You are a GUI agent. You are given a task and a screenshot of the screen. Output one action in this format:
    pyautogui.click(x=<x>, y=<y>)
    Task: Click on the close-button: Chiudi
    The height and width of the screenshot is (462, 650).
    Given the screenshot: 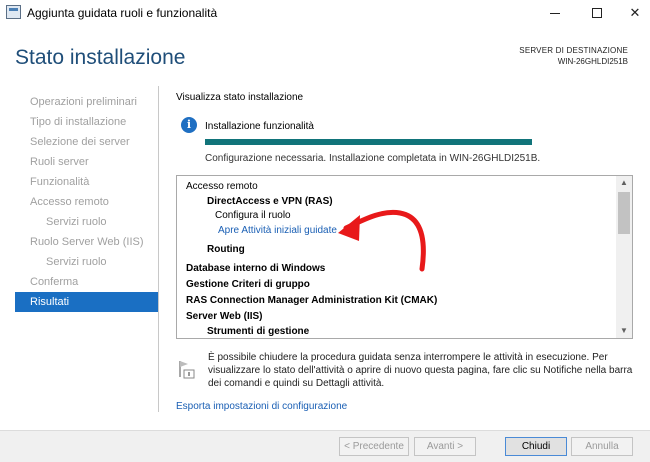 What is the action you would take?
    pyautogui.click(x=536, y=446)
    